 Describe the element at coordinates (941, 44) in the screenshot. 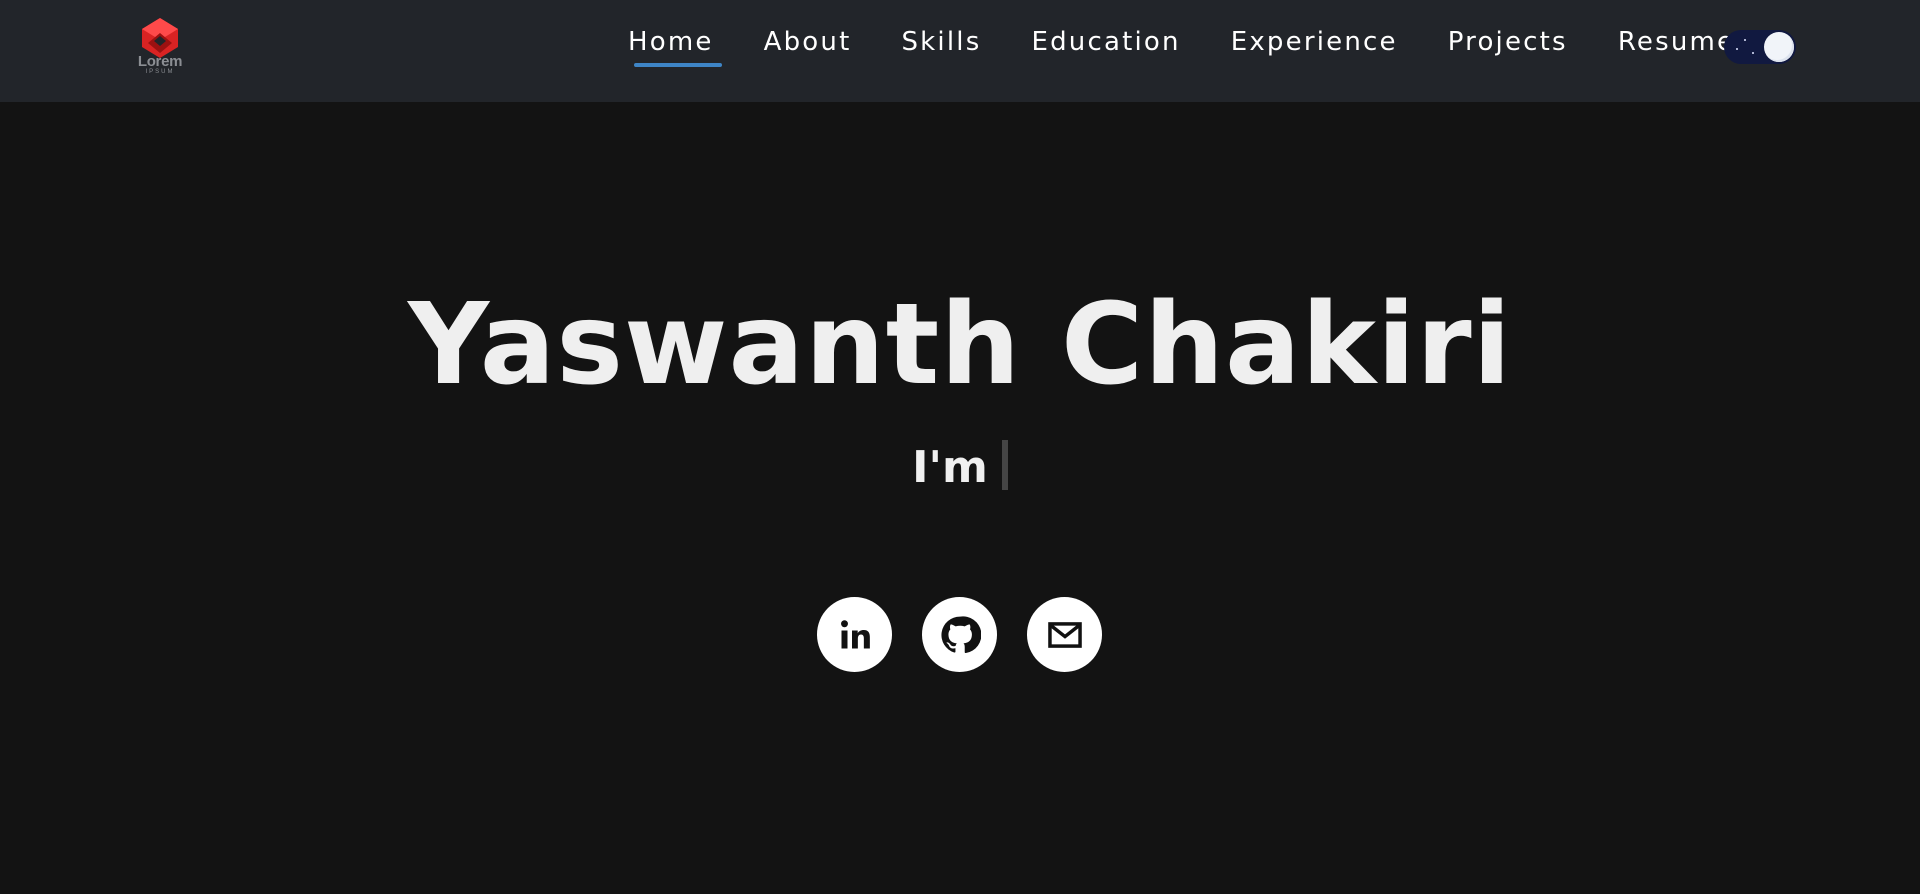

I see `nav-item-skills: Skills` at that location.